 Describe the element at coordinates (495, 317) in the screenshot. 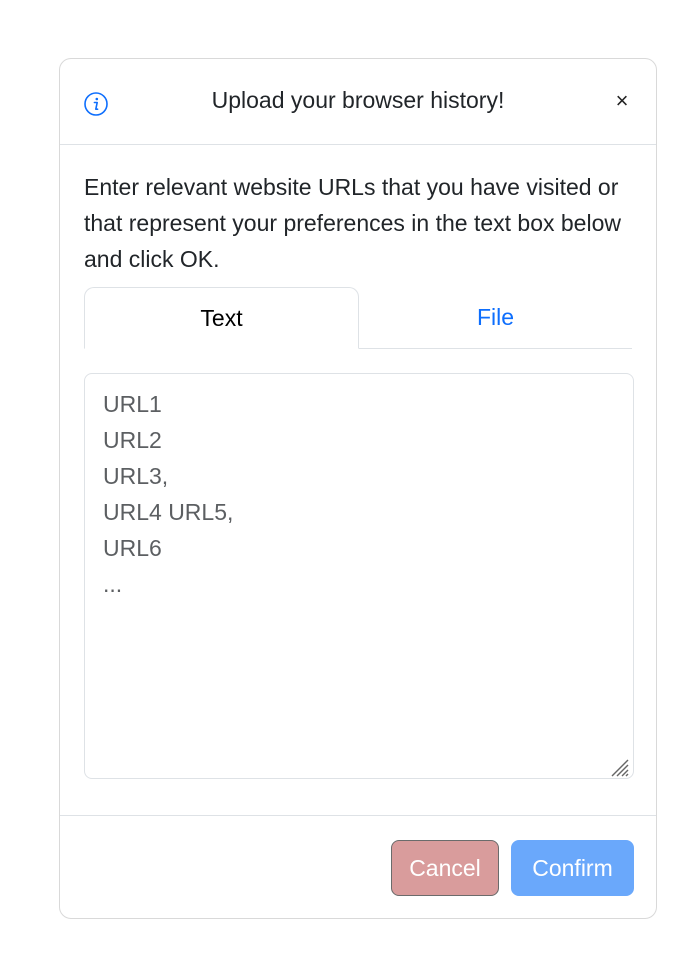

I see `tab-file: File` at that location.